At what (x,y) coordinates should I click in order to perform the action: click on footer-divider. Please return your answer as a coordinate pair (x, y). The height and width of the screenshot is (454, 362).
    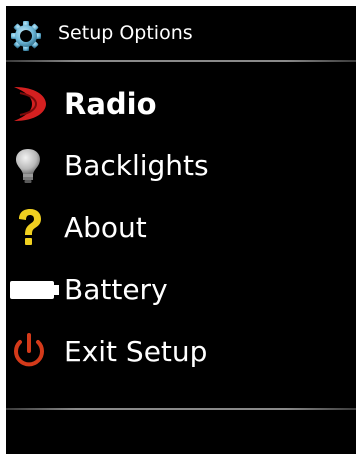
    Looking at the image, I should click on (181, 409).